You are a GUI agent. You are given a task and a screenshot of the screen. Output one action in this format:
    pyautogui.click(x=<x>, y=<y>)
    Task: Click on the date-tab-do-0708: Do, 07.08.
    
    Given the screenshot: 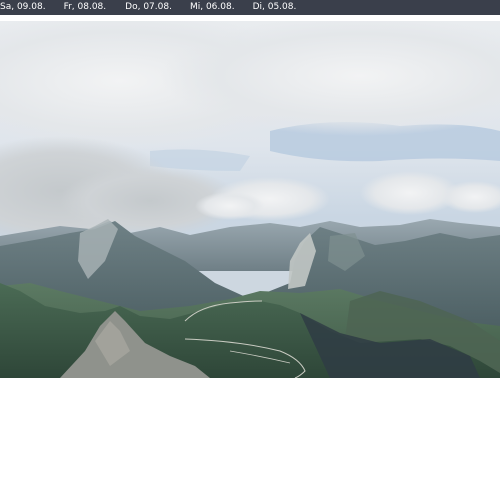 What is the action you would take?
    pyautogui.click(x=148, y=7)
    